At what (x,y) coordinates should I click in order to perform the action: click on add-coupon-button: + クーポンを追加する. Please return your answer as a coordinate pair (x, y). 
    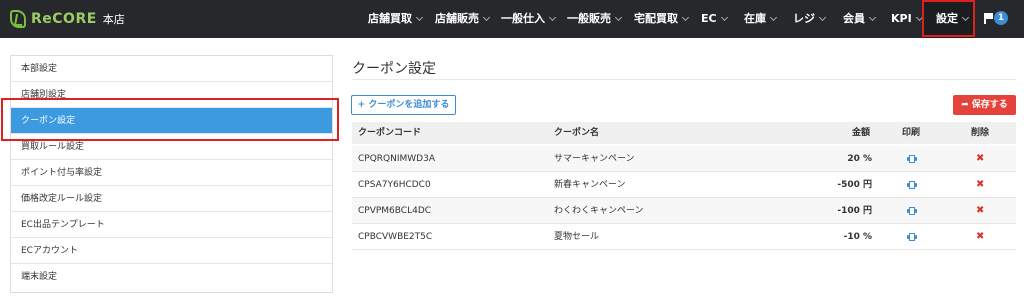
    Looking at the image, I should click on (403, 105).